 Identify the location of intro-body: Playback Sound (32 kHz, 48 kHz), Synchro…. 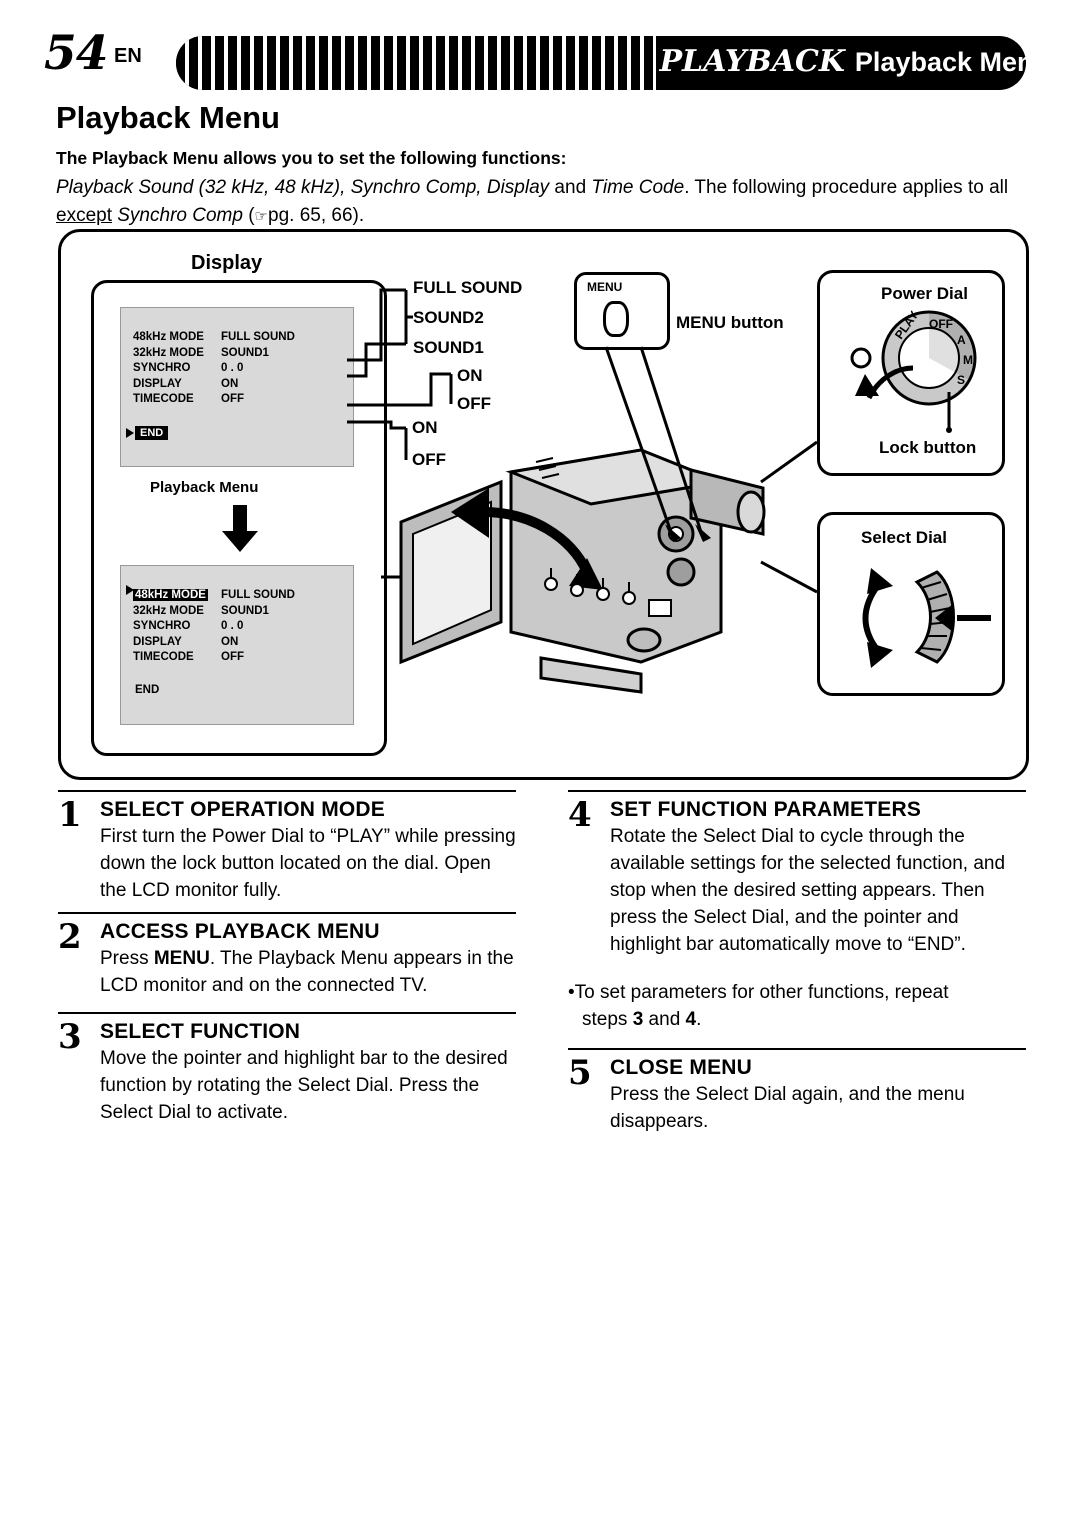
(546, 201).